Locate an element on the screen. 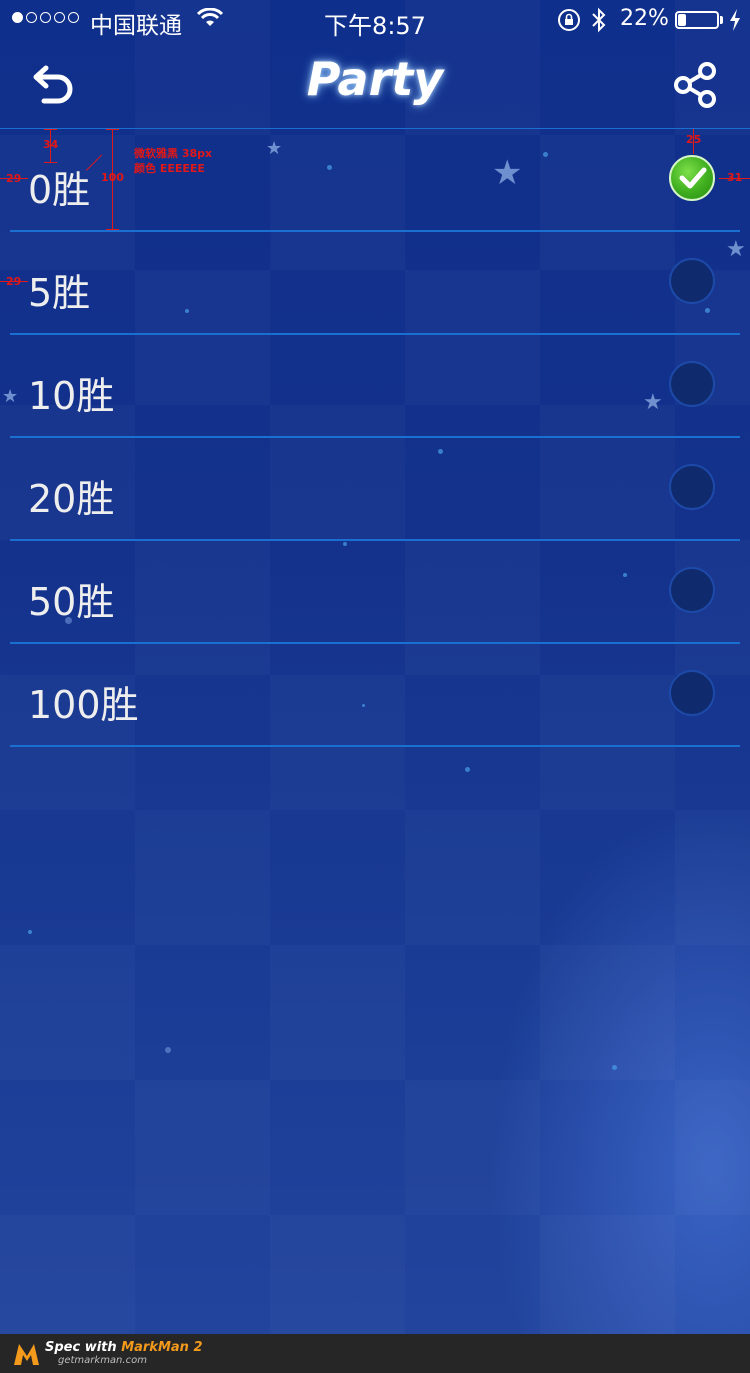  spec-label-top-gap: 34 is located at coordinates (51, 144).